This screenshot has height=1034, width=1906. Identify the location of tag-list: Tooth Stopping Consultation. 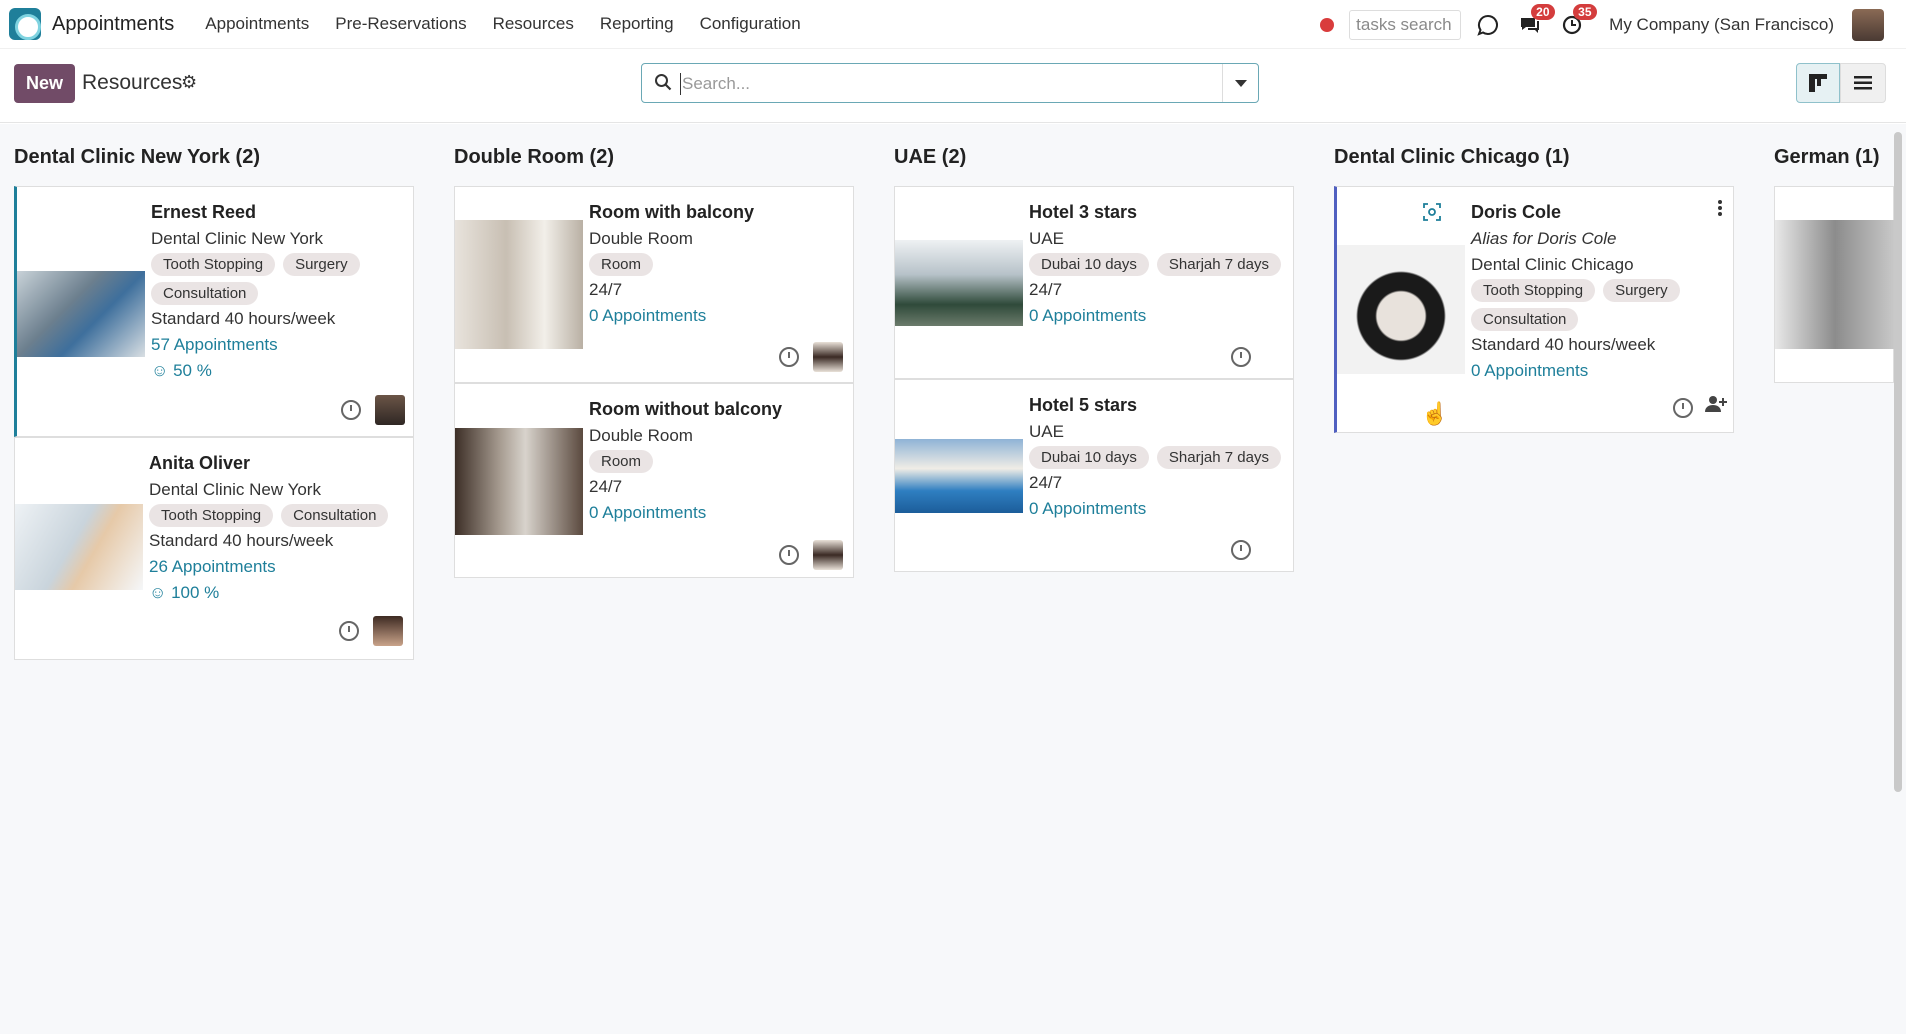
(278, 515).